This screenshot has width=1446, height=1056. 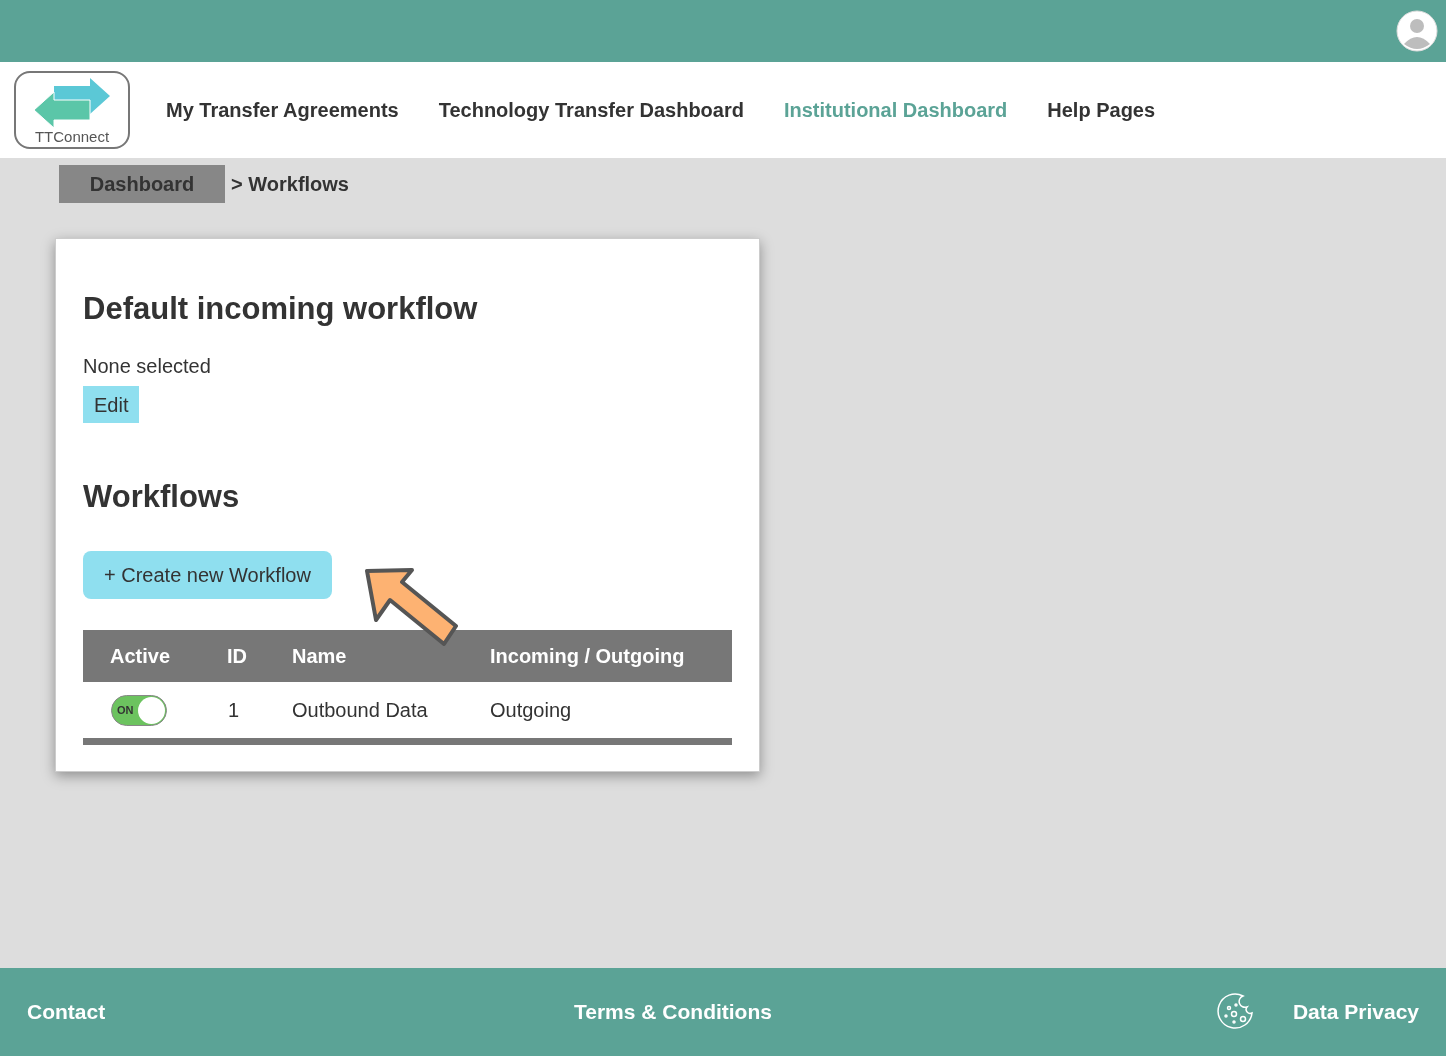 I want to click on arrows-logo-icon, so click(x=72, y=103).